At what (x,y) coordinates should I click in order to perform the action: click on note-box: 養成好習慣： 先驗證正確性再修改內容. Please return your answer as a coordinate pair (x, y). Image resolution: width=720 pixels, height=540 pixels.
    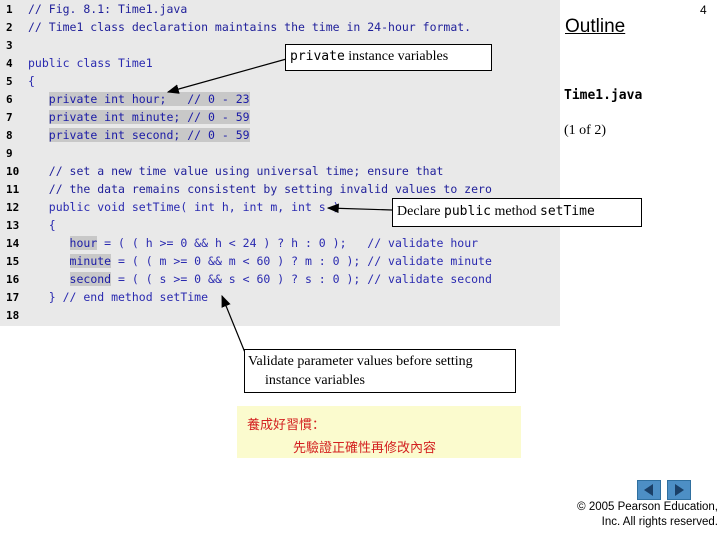
    Looking at the image, I should click on (379, 432).